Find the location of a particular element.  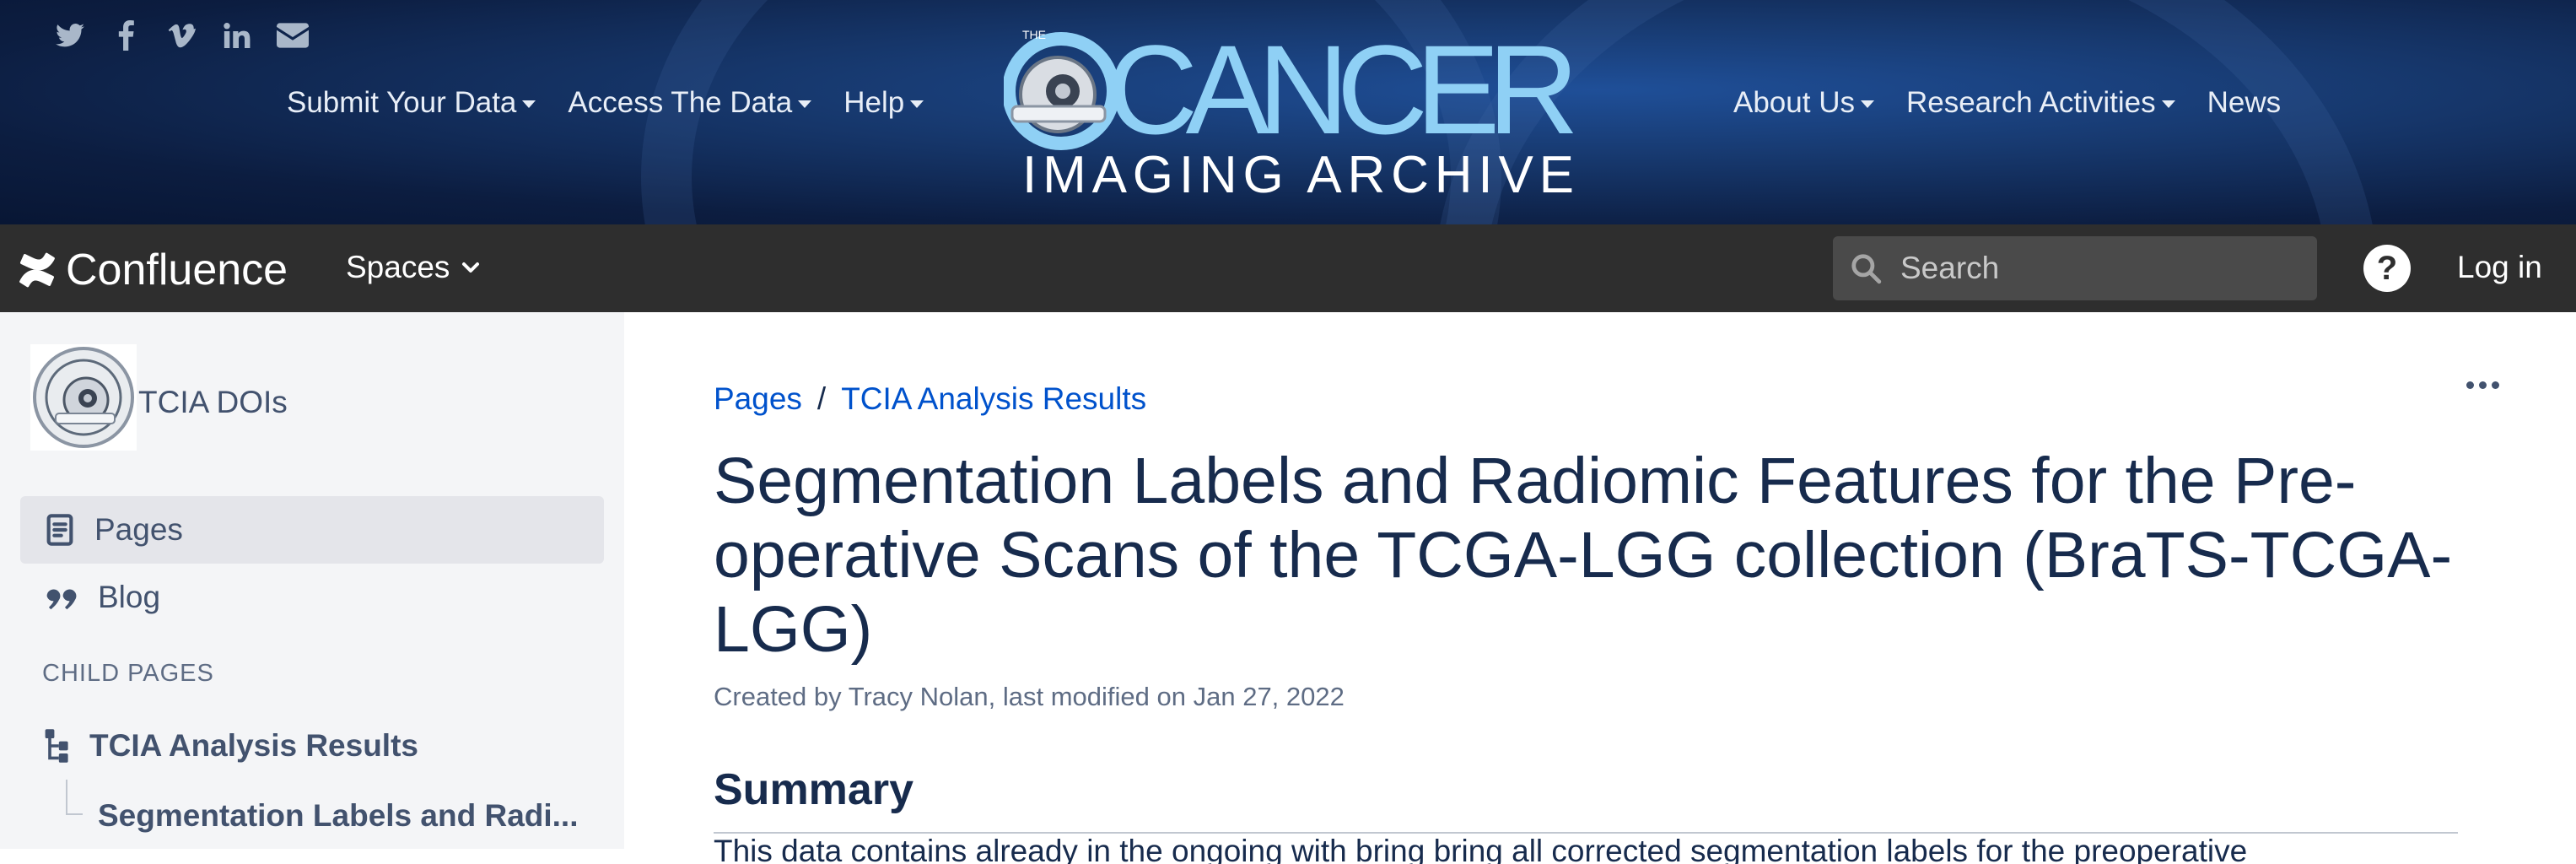

breadcrumb-pages: Pages is located at coordinates (758, 399).